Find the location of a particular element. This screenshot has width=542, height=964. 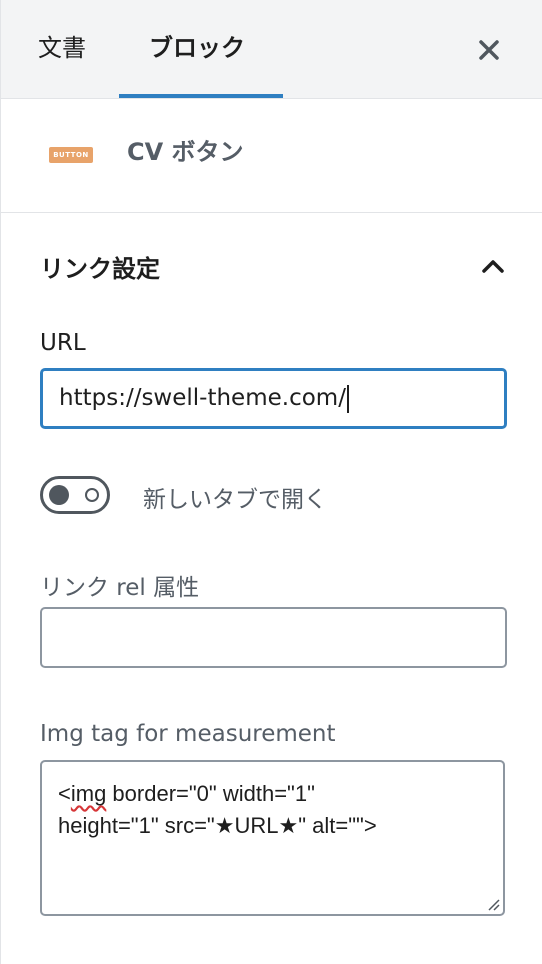

close-icon is located at coordinates (489, 50).